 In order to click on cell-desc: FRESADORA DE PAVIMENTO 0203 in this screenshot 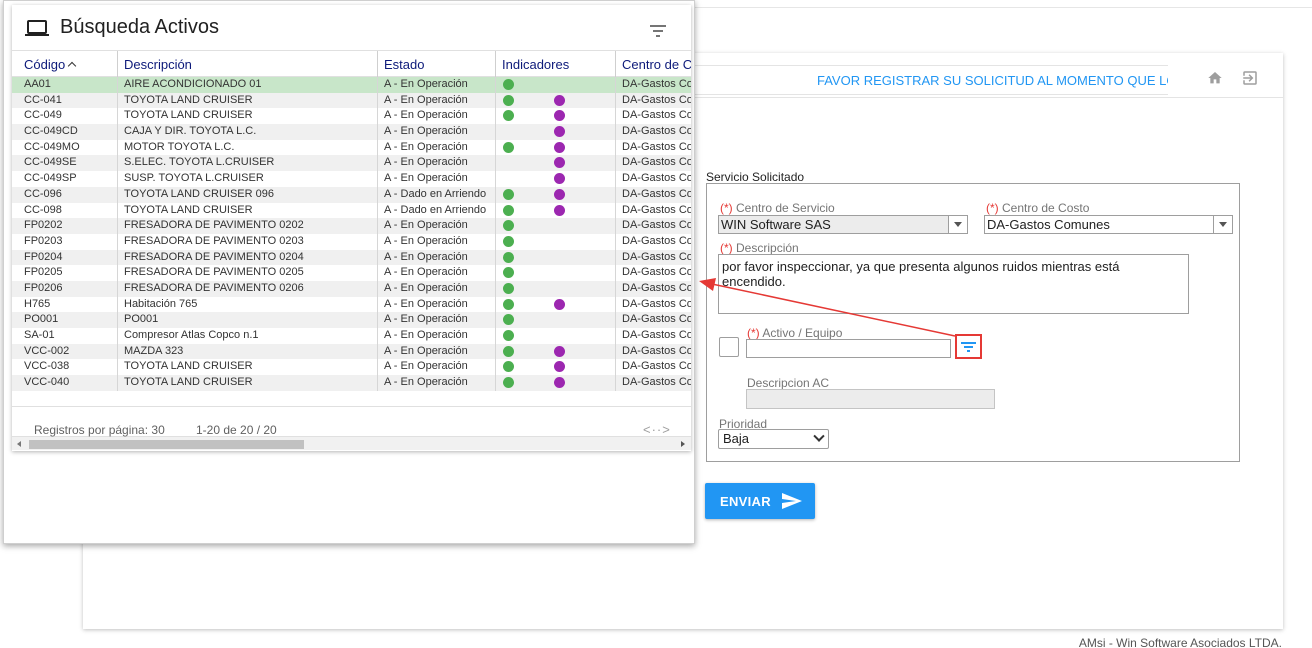, I will do `click(248, 241)`.